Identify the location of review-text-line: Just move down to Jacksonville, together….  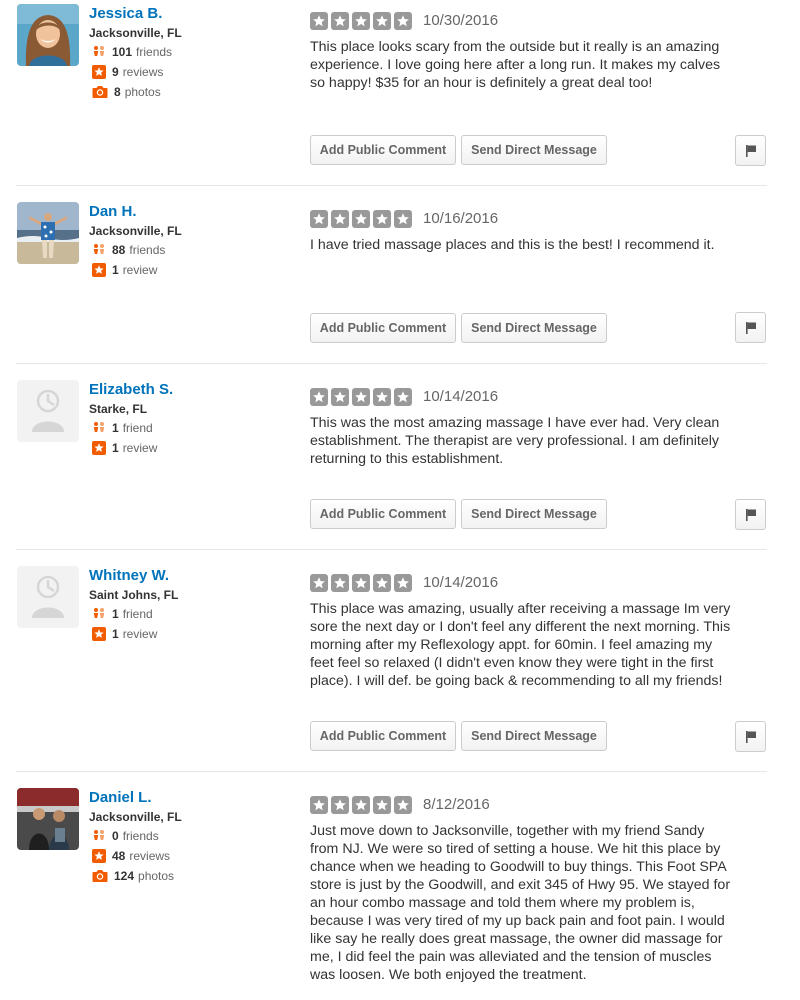
(507, 831).